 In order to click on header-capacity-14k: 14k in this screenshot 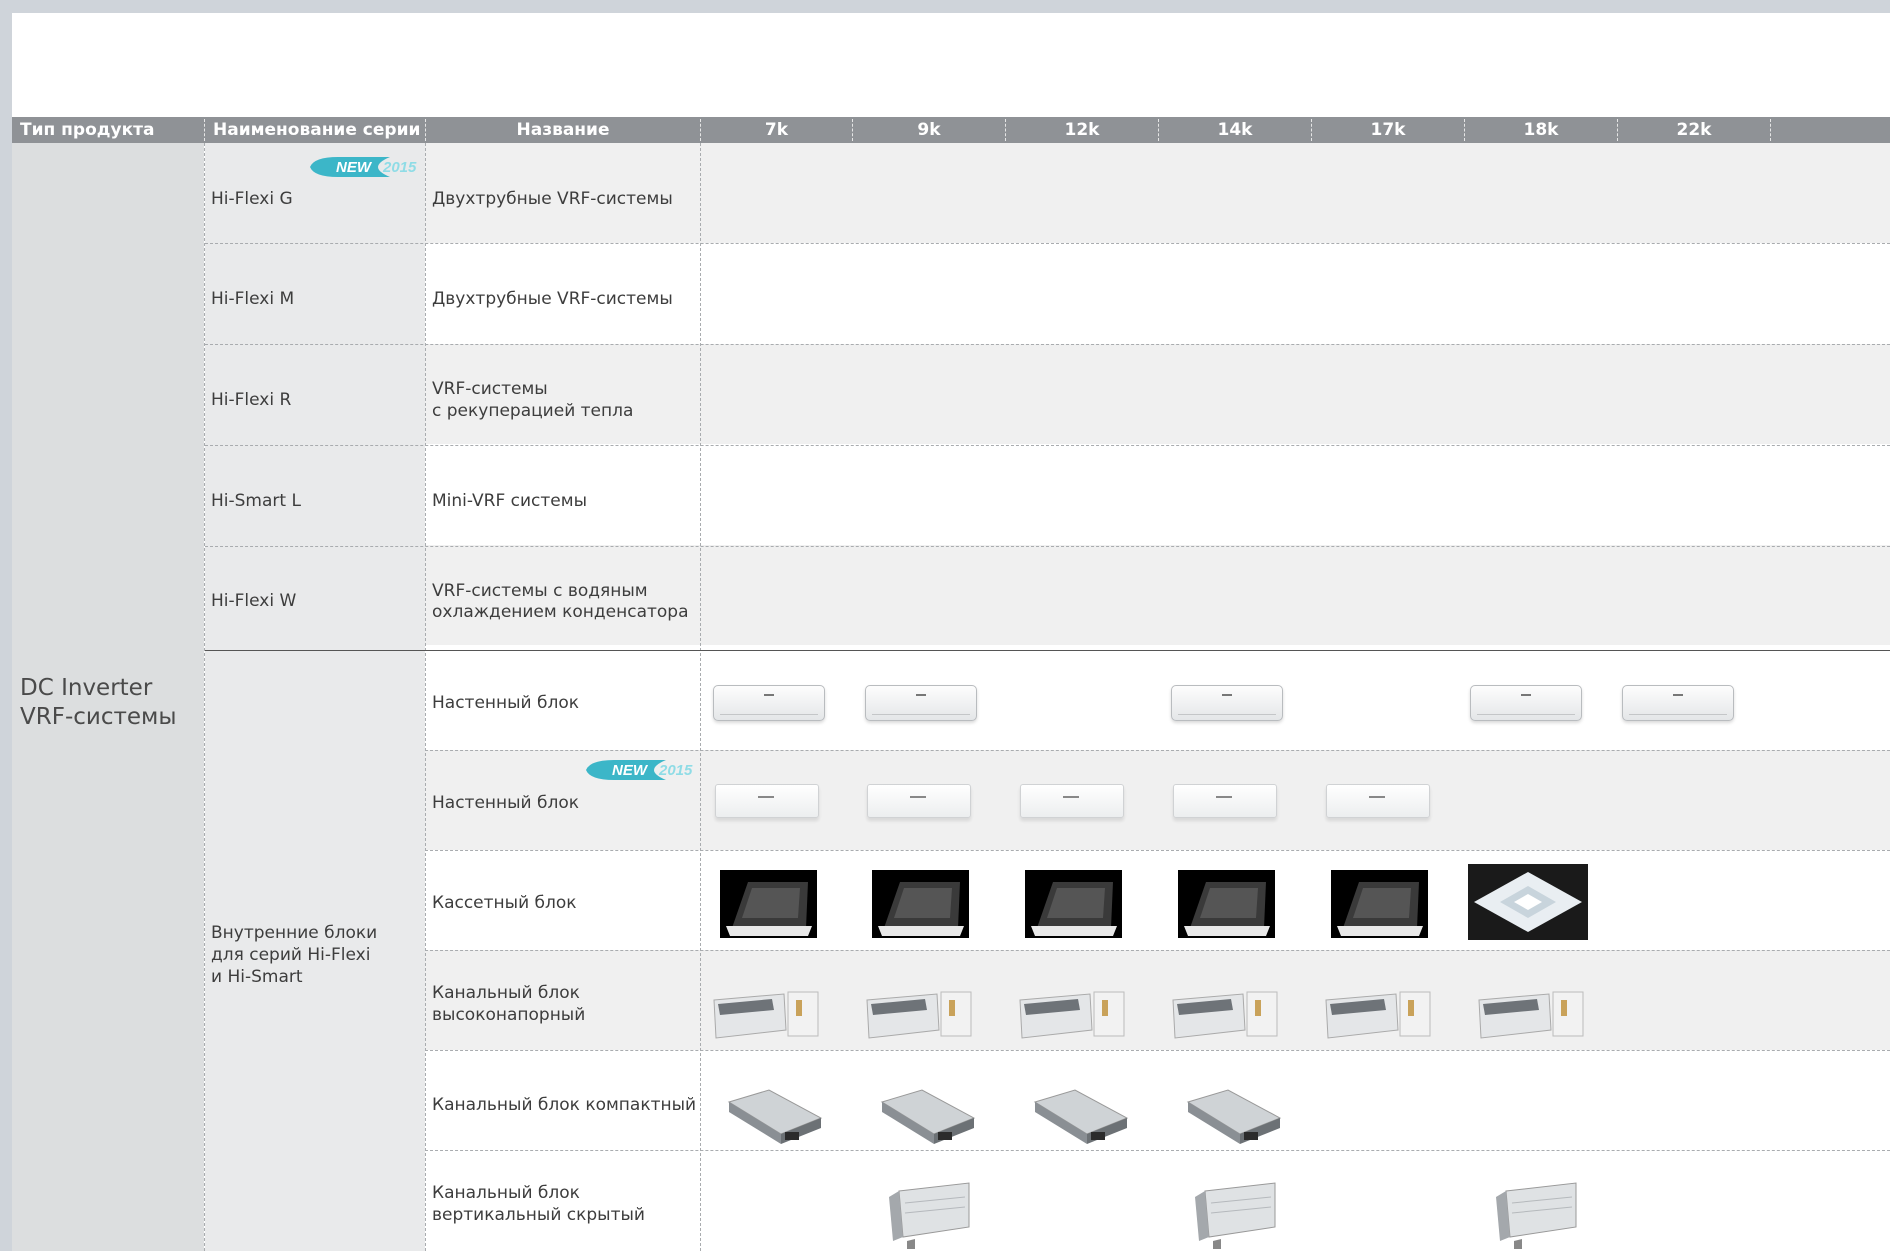, I will do `click(1235, 130)`.